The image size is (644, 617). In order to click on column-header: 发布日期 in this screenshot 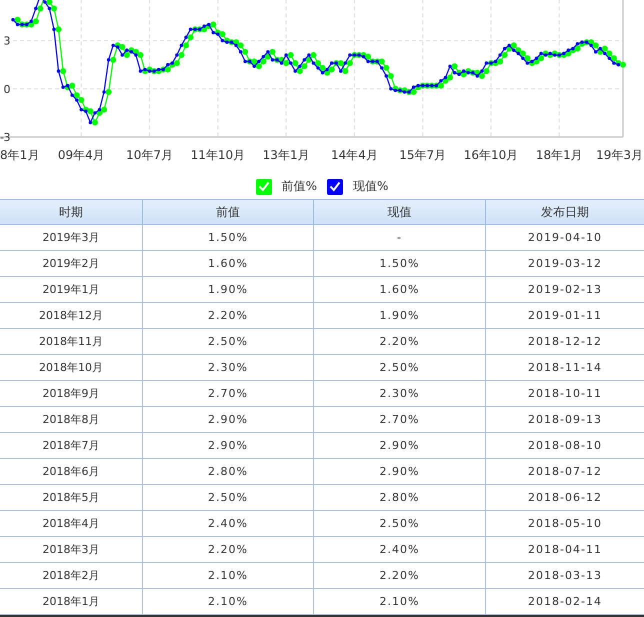, I will do `click(564, 212)`.